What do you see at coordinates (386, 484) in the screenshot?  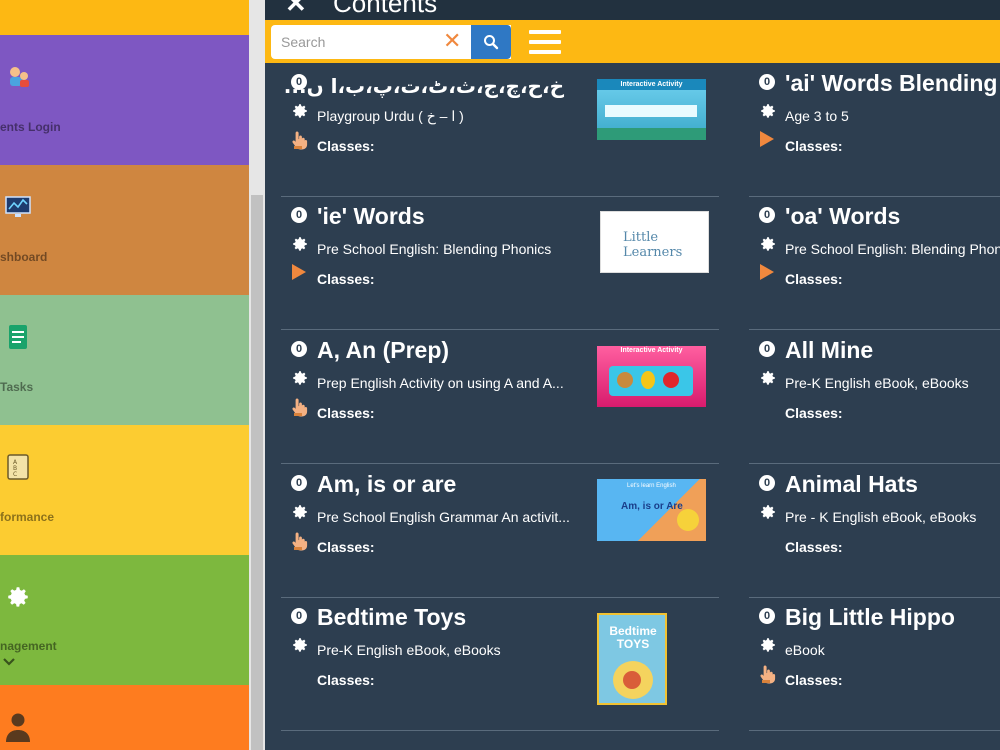 I see `card-title: Am, is or are` at bounding box center [386, 484].